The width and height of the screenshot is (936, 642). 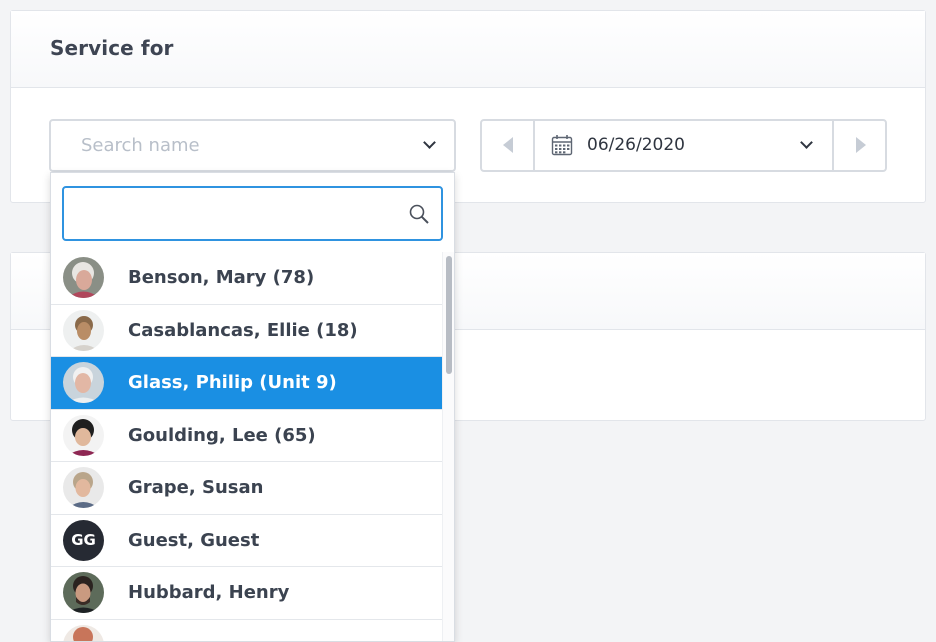 What do you see at coordinates (112, 48) in the screenshot?
I see `page-title: Service for` at bounding box center [112, 48].